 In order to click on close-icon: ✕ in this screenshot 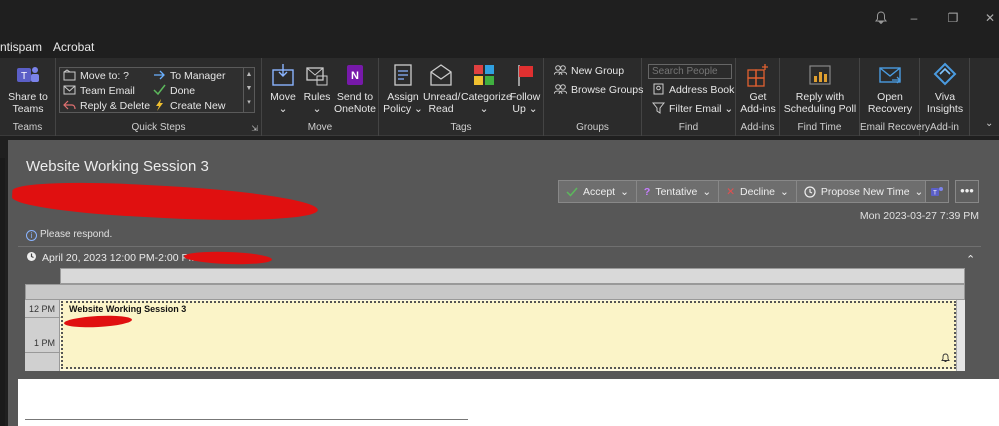, I will do `click(990, 18)`.